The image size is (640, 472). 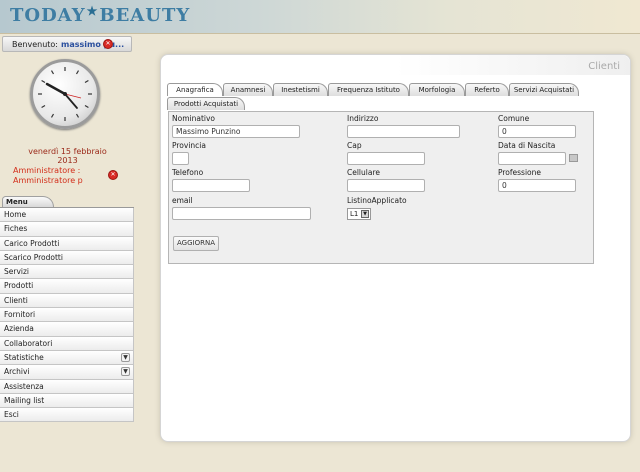 What do you see at coordinates (113, 175) in the screenshot?
I see `admin-close-icon: ✕` at bounding box center [113, 175].